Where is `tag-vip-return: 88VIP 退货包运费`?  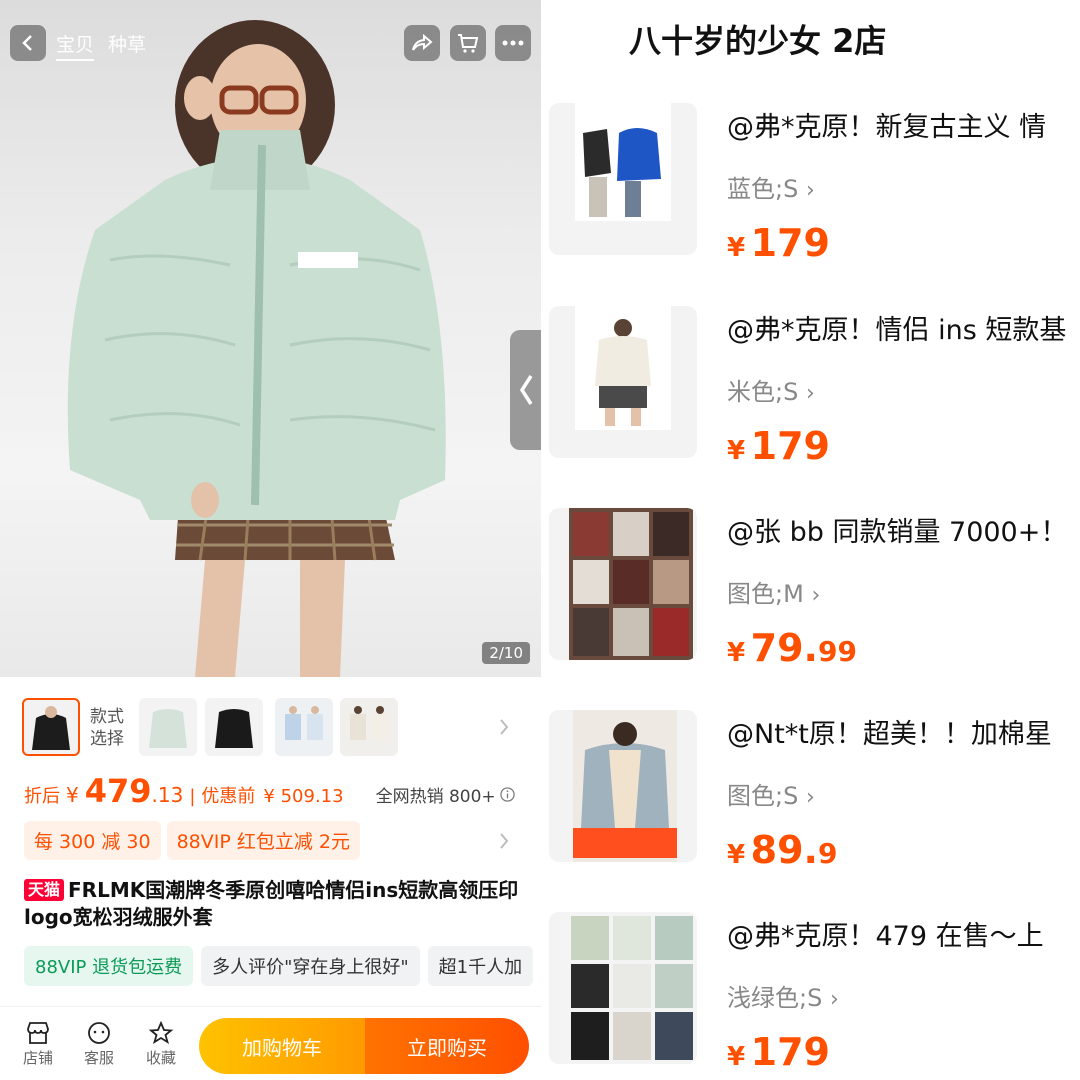
tag-vip-return: 88VIP 退货包运费 is located at coordinates (109, 966).